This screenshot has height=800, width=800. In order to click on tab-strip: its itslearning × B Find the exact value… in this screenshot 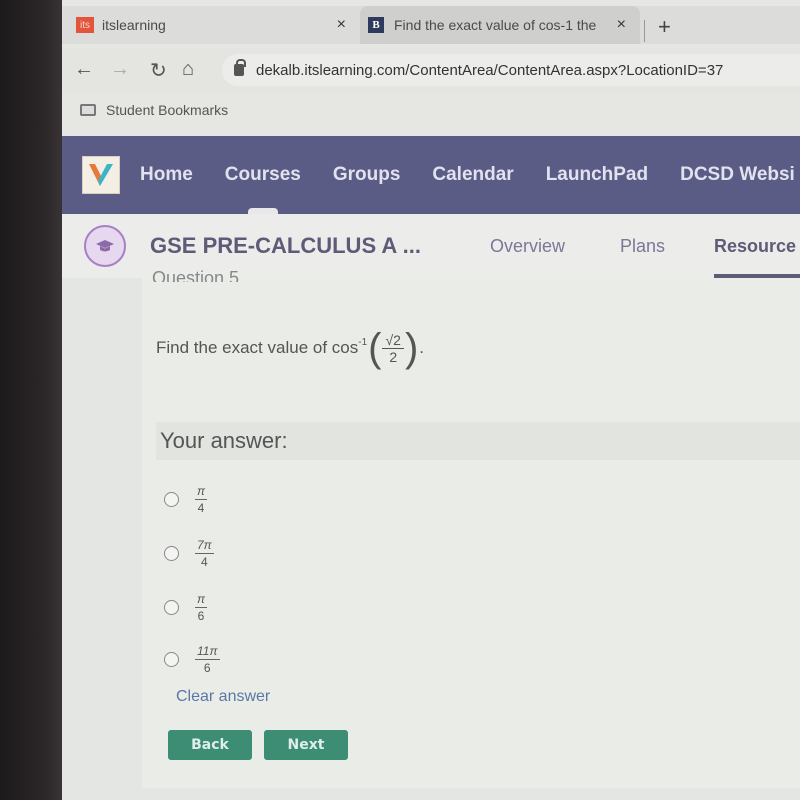, I will do `click(431, 25)`.